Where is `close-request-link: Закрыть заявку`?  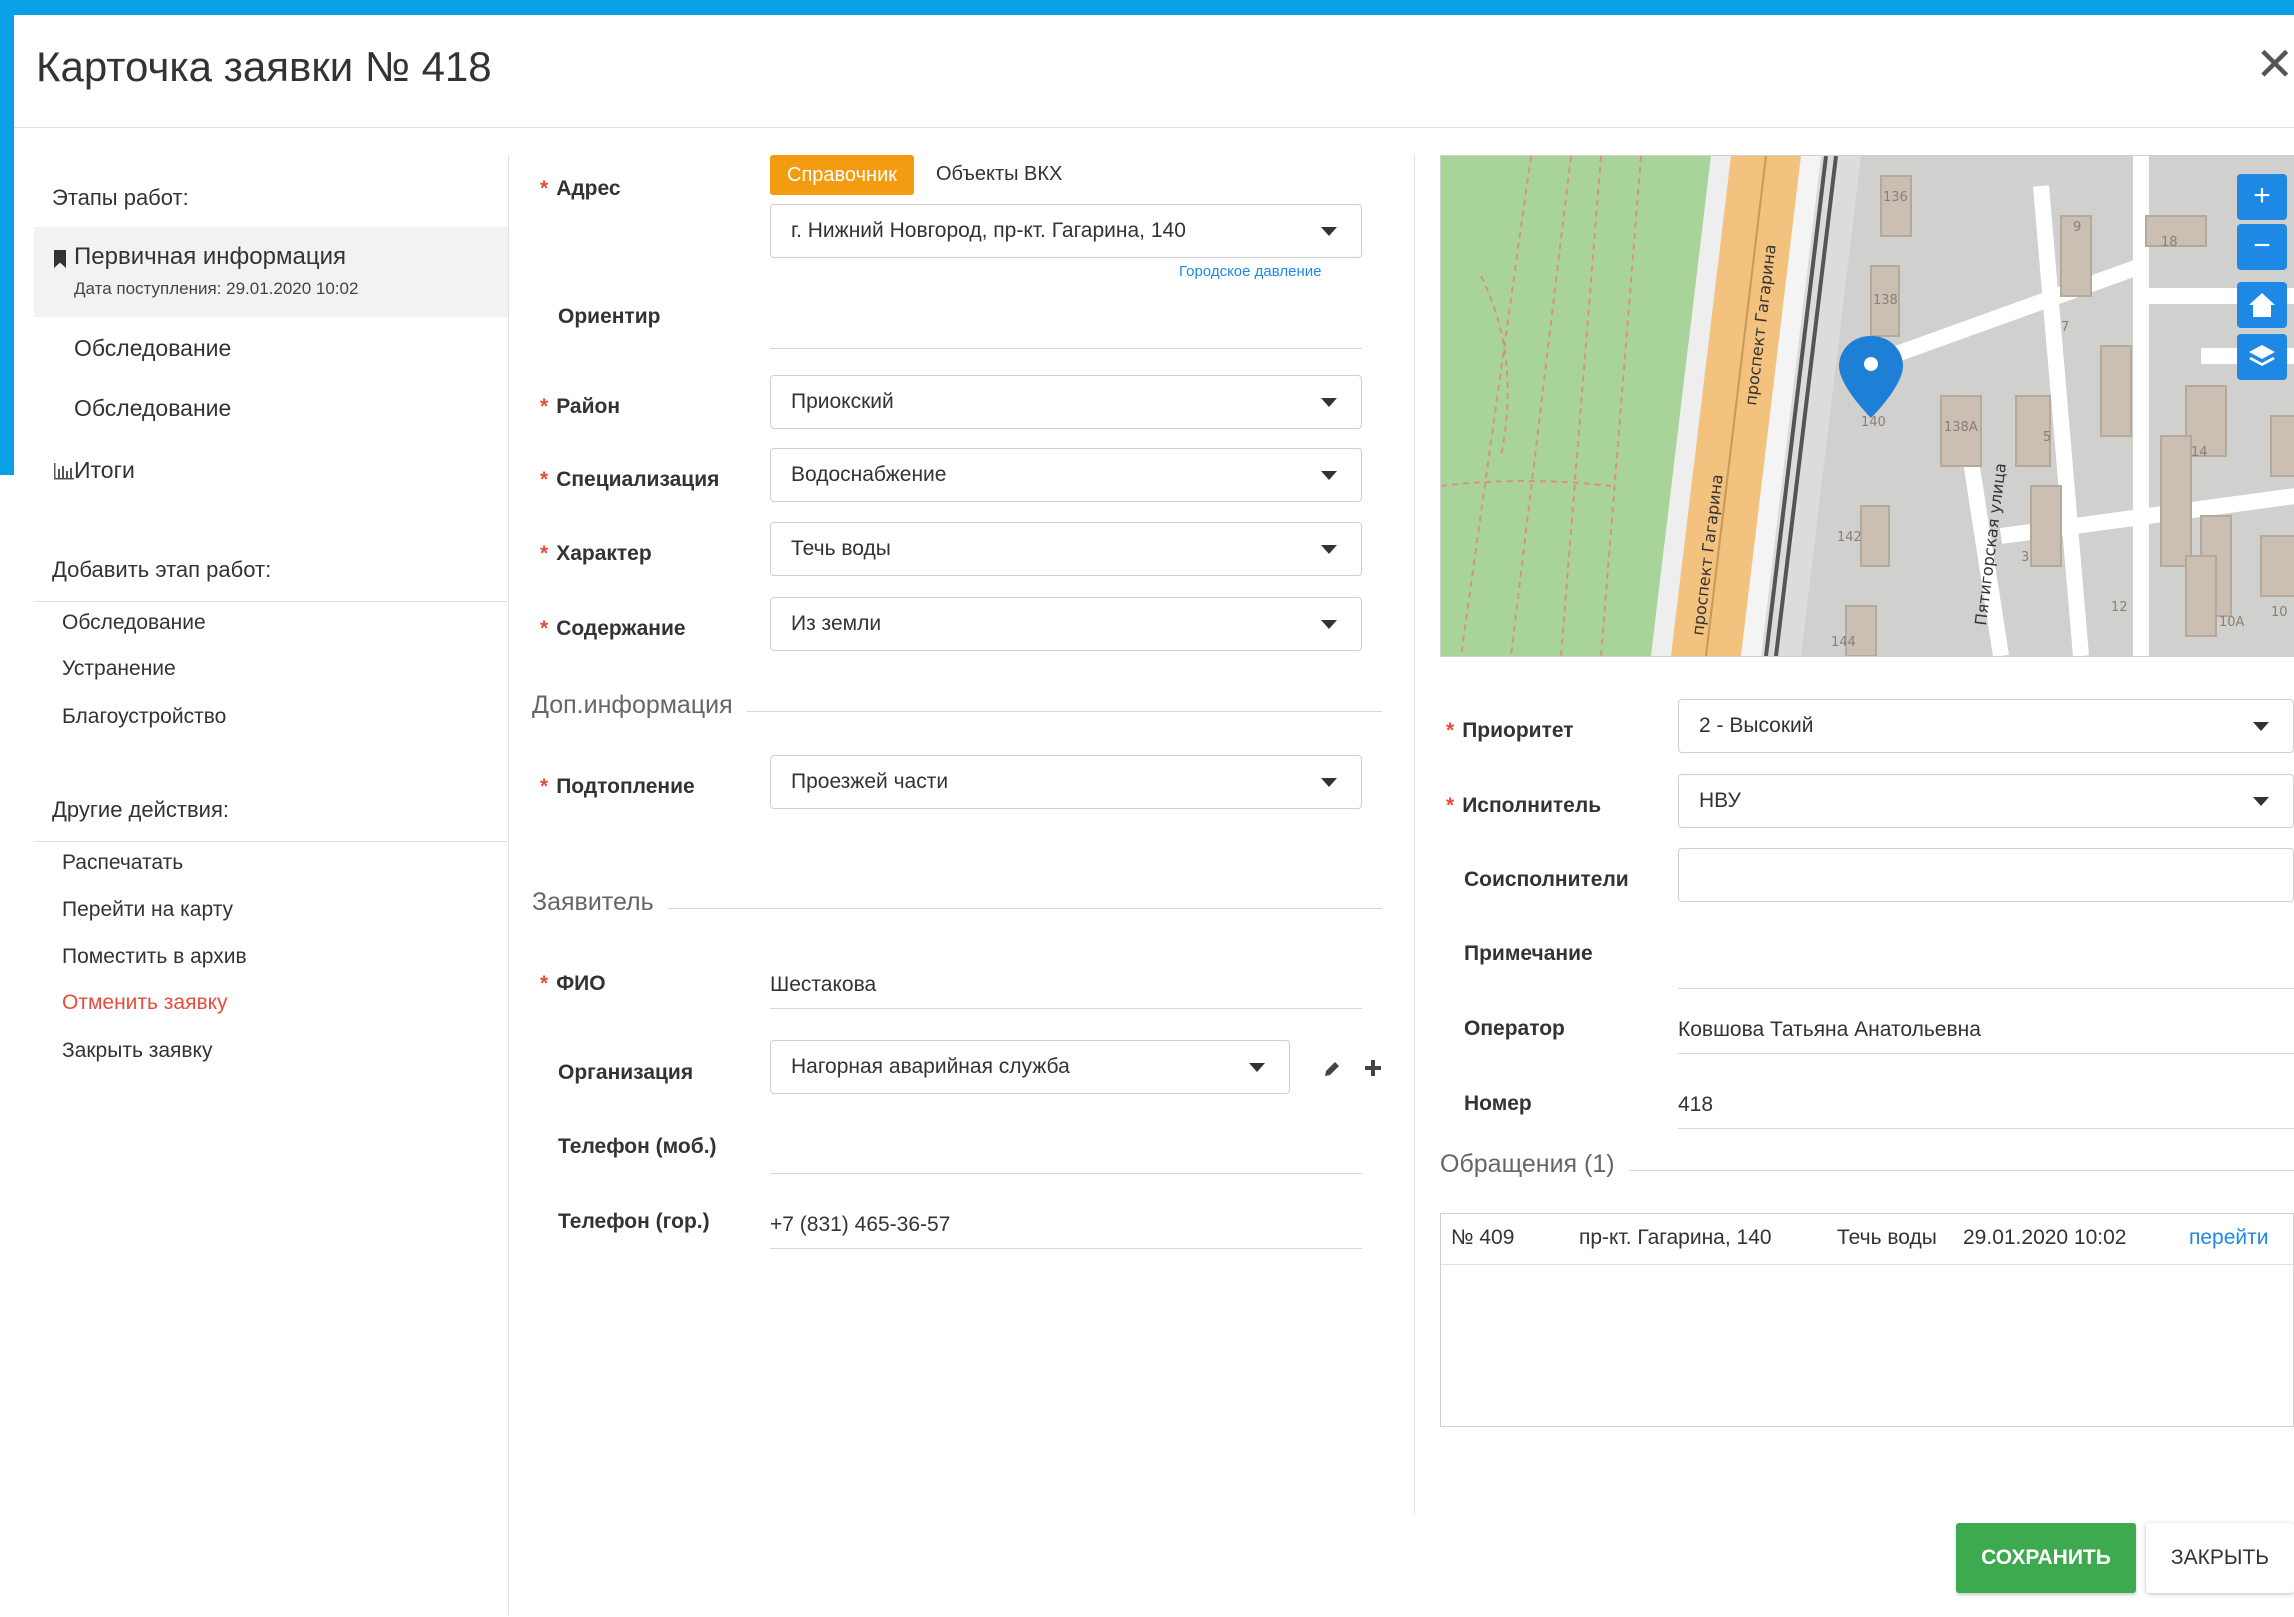 close-request-link: Закрыть заявку is located at coordinates (137, 1051).